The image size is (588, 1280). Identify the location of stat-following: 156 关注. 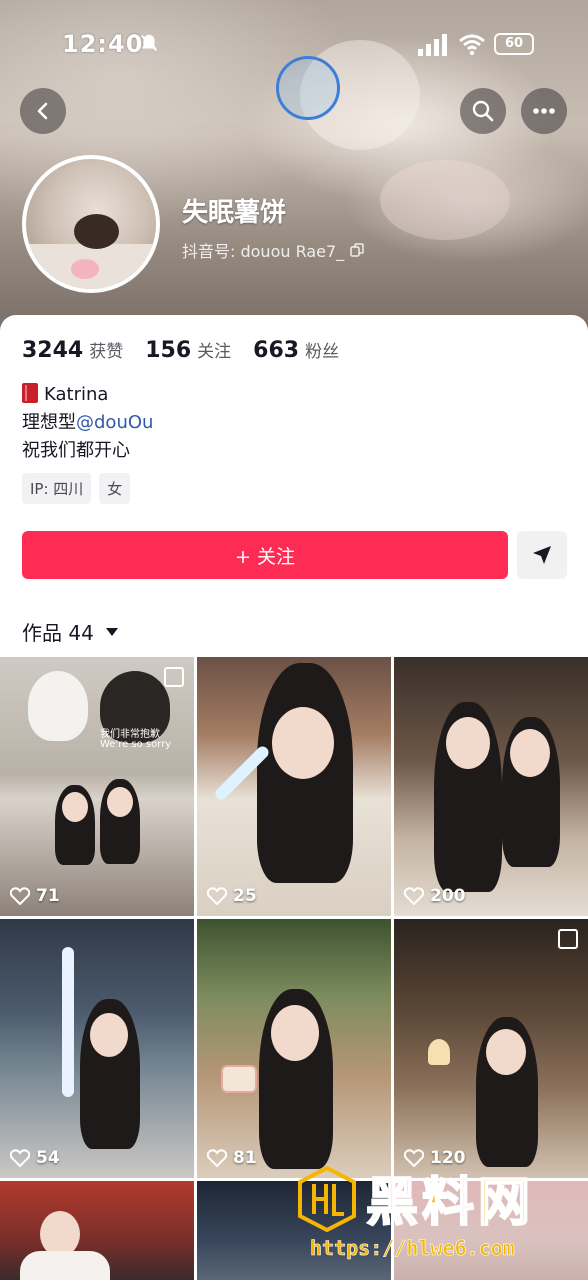
(188, 350).